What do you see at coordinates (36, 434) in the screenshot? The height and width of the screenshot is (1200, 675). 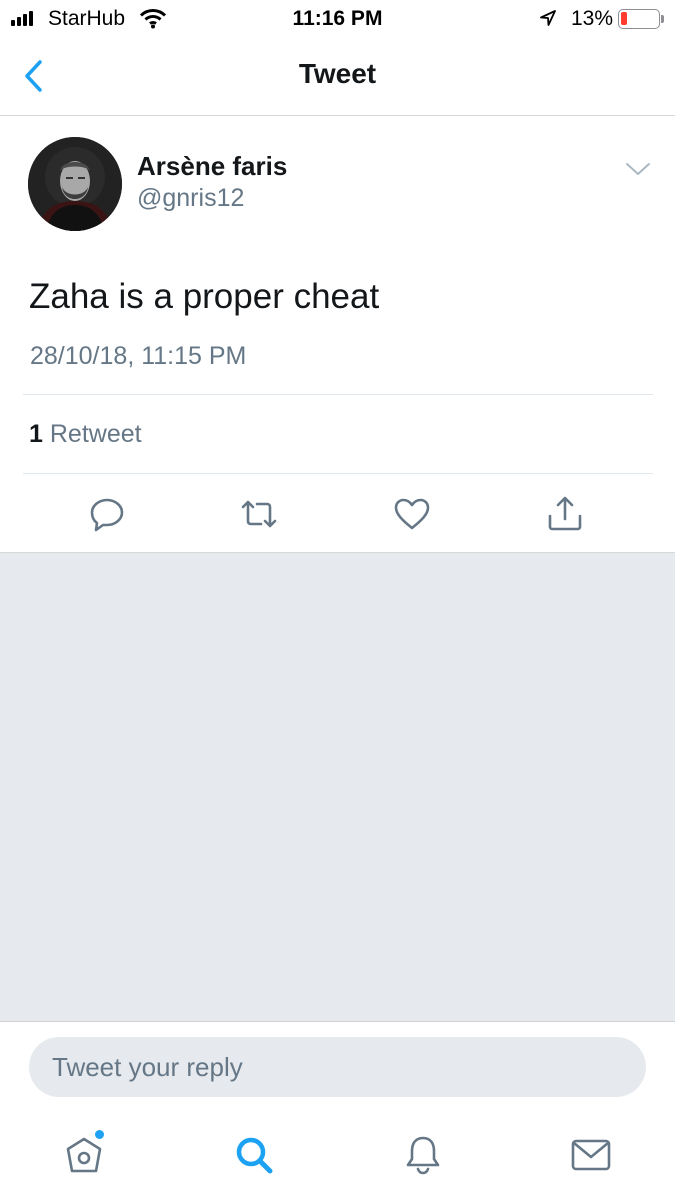 I see `retweet-count: 1` at bounding box center [36, 434].